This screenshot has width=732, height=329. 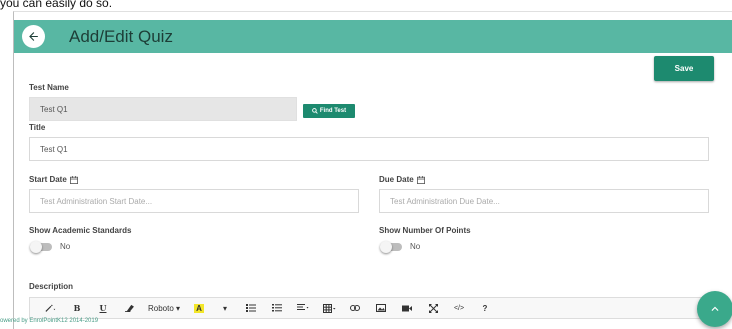 I want to click on scroll-to-top-button, so click(x=714, y=309).